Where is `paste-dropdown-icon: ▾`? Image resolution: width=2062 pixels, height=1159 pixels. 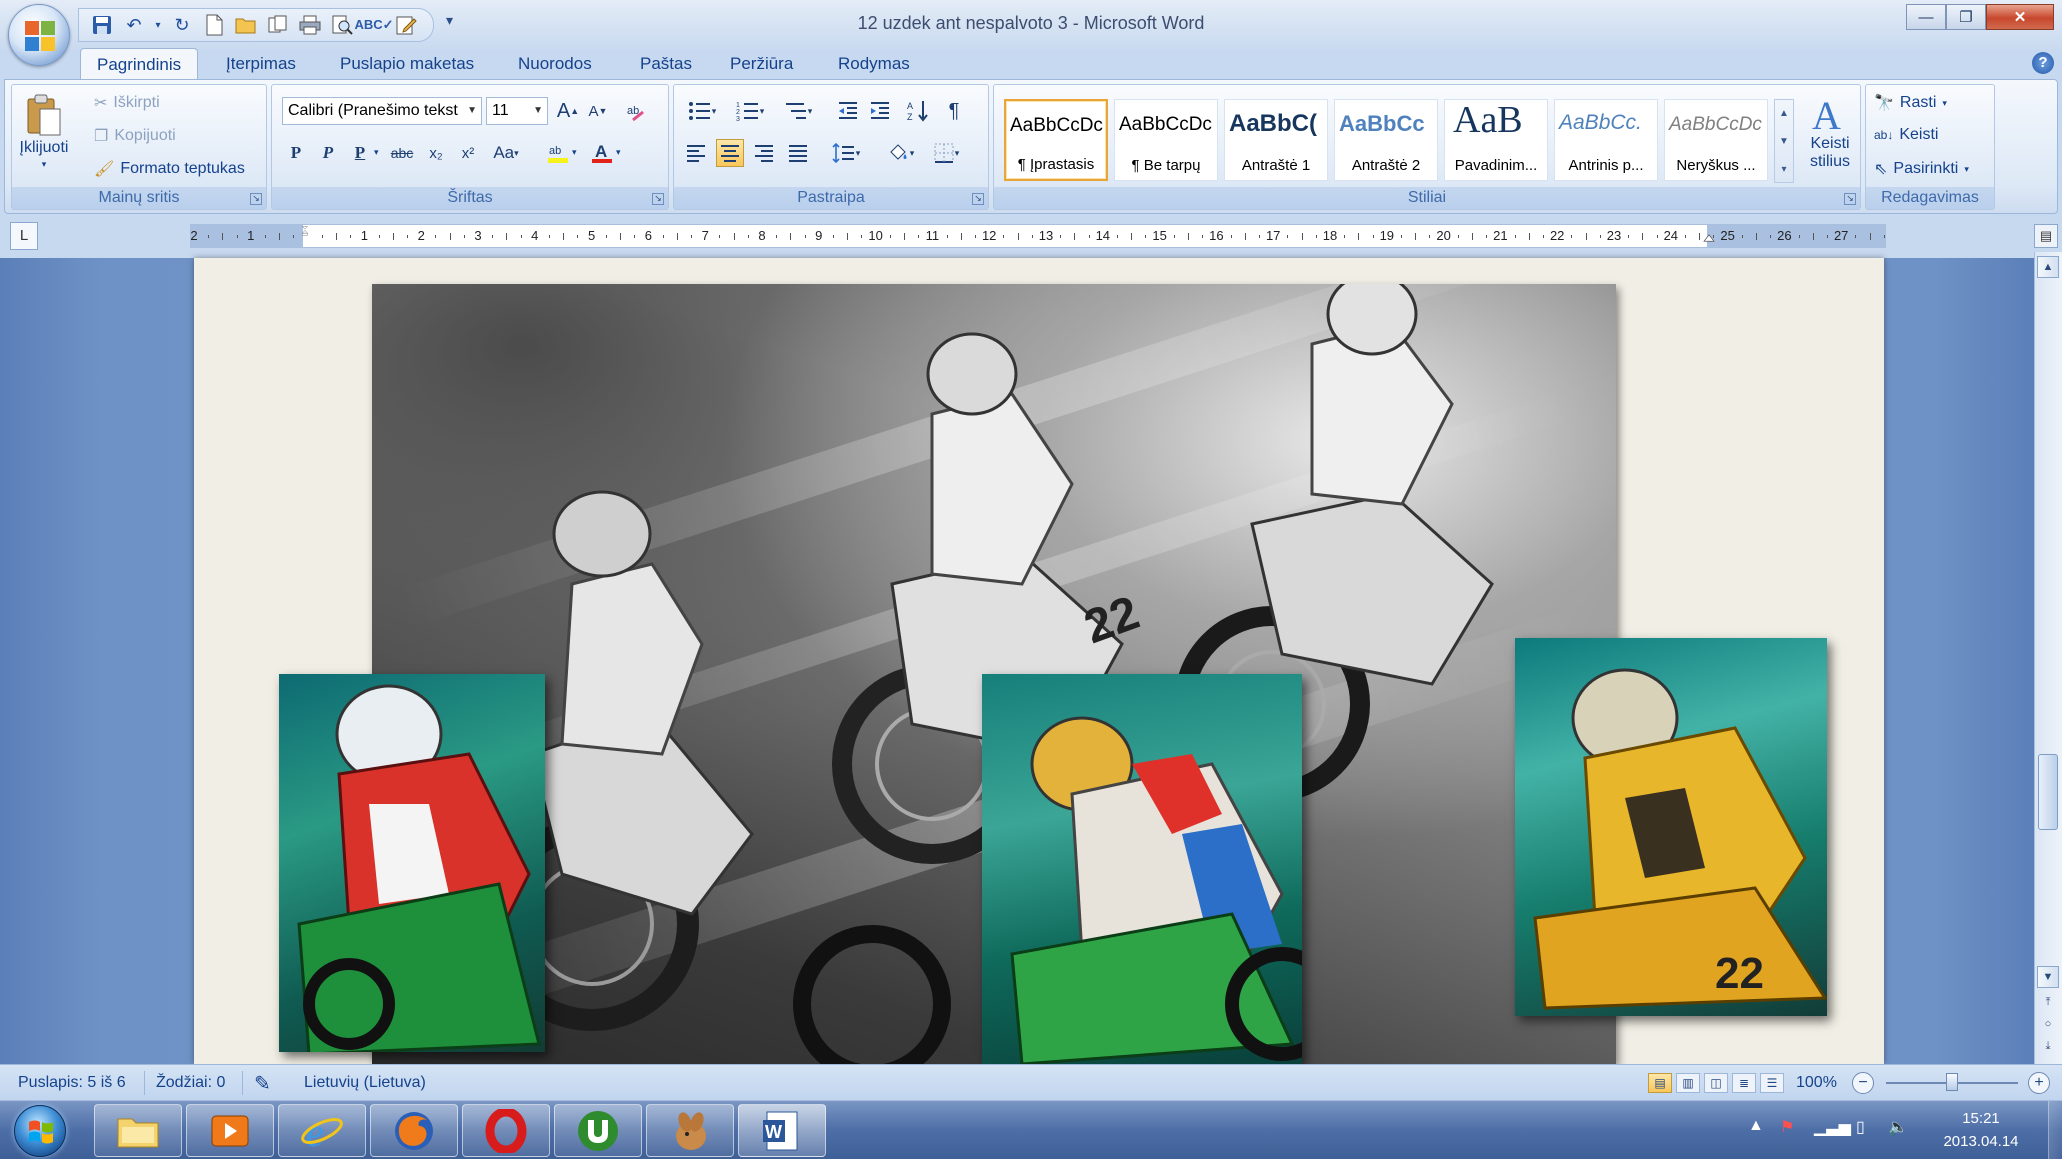 paste-dropdown-icon: ▾ is located at coordinates (44, 164).